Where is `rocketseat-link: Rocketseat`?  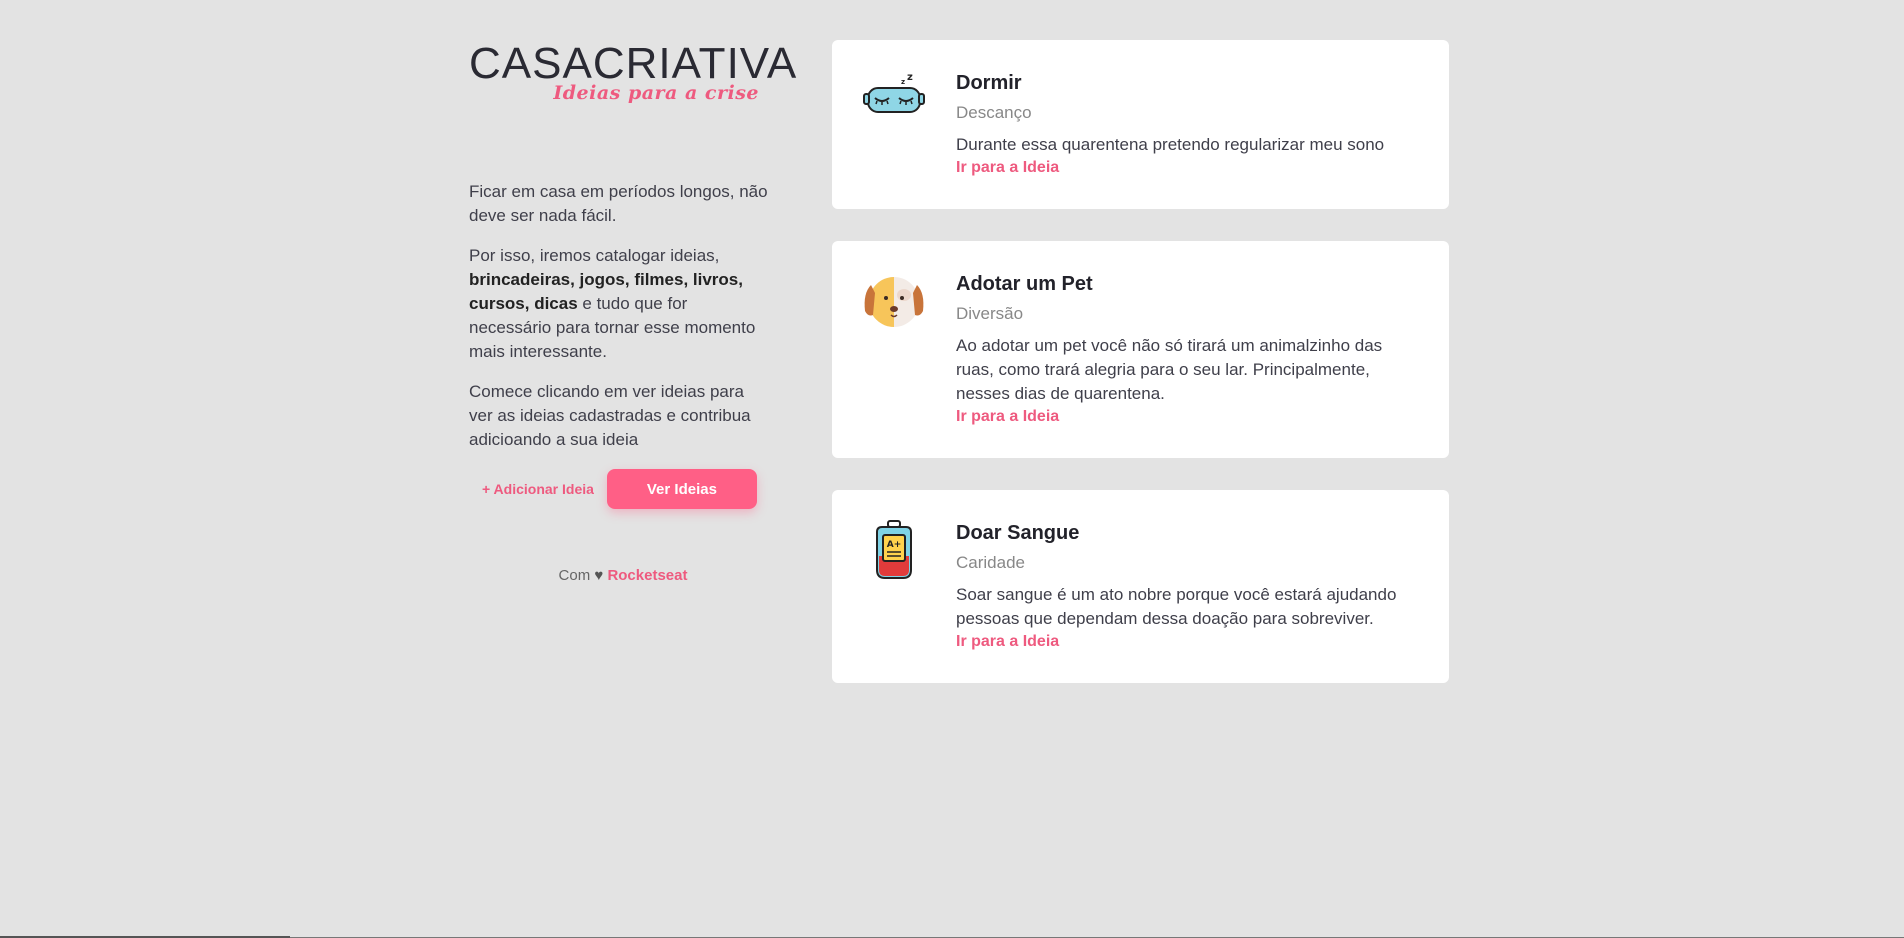
rocketseat-link: Rocketseat is located at coordinates (647, 575).